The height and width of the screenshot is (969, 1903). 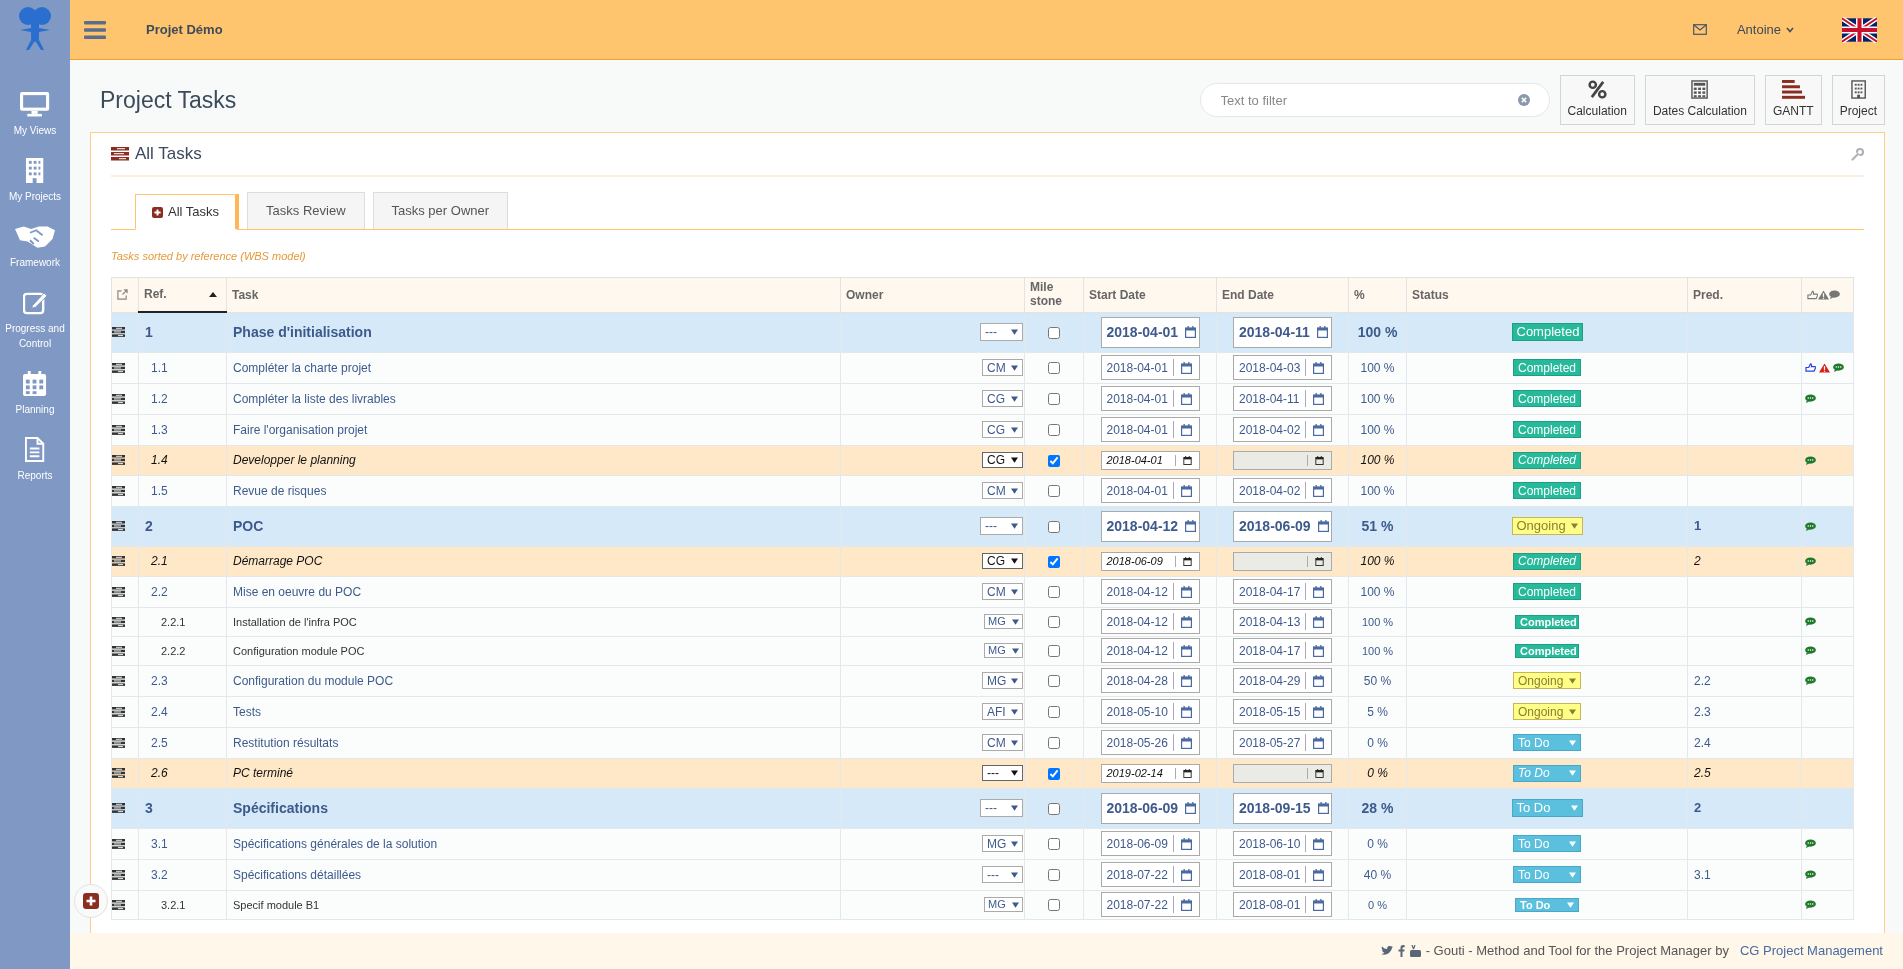 What do you see at coordinates (1793, 100) in the screenshot?
I see `toolbar-button: GANTT` at bounding box center [1793, 100].